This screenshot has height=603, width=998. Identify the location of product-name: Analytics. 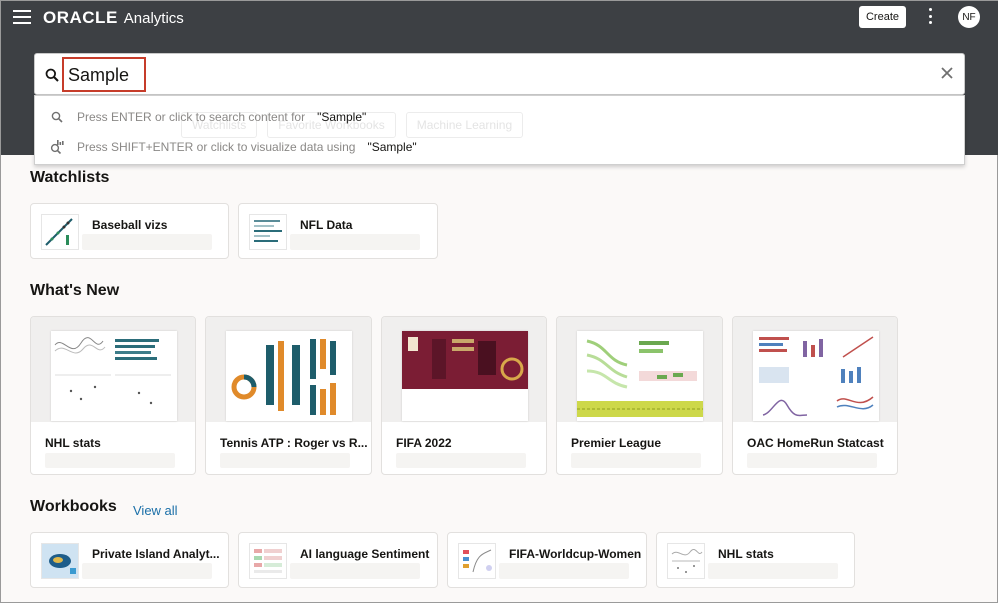
(153, 18).